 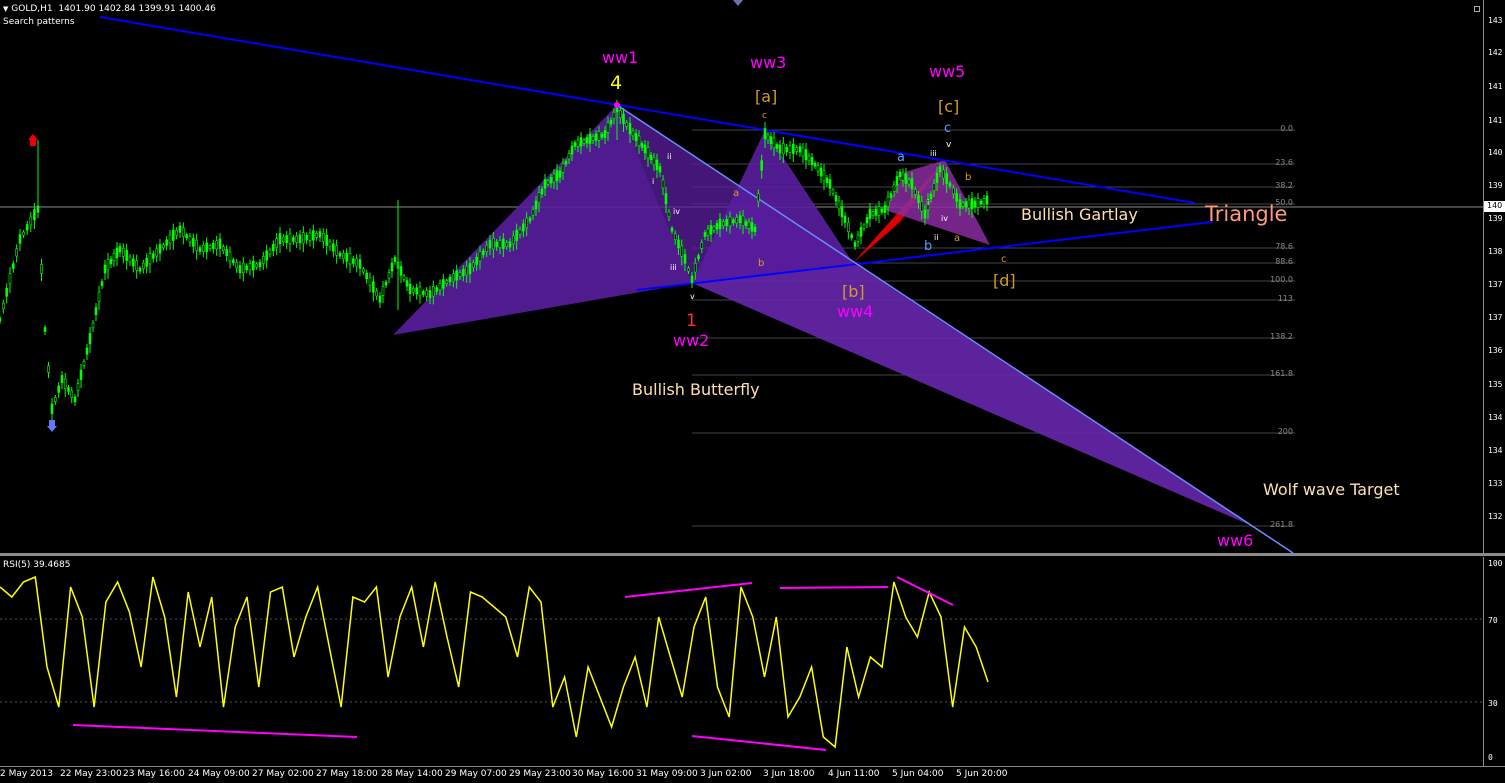 What do you see at coordinates (5, 9) in the screenshot?
I see `dropdown-icon: ▼` at bounding box center [5, 9].